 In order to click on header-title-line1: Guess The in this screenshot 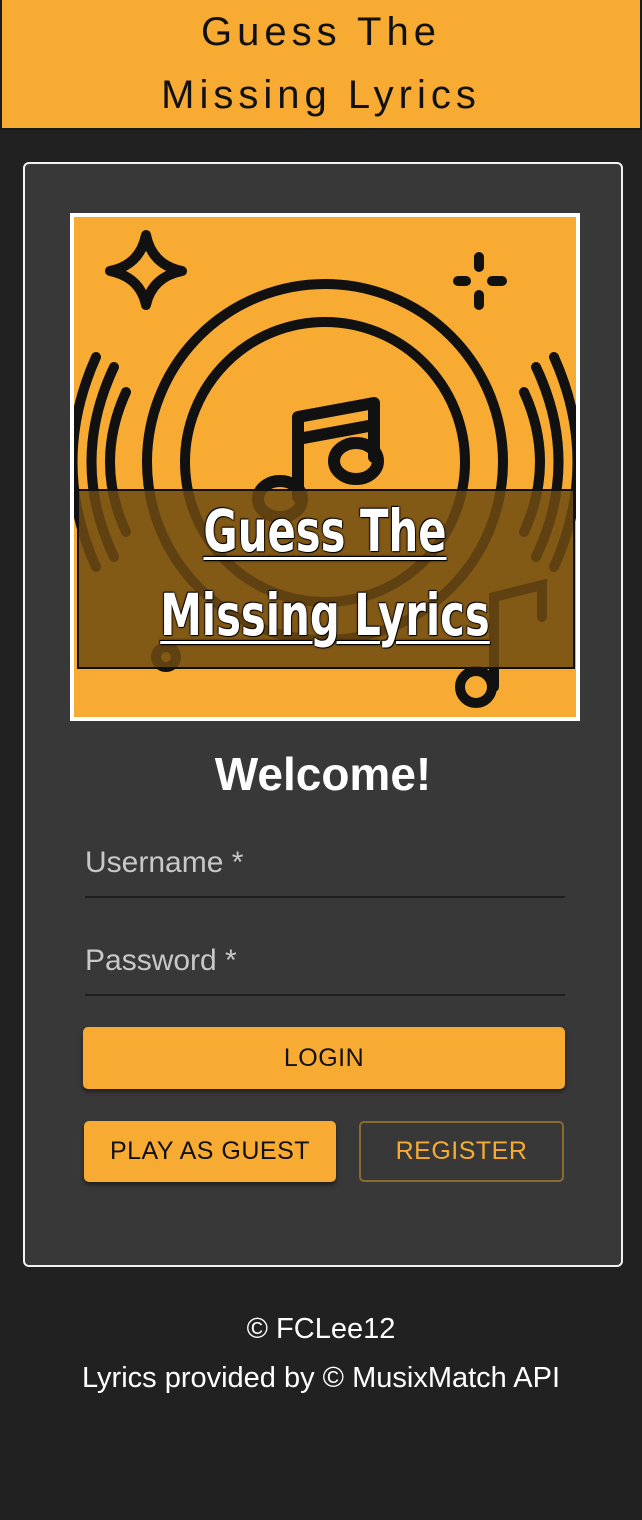, I will do `click(321, 32)`.